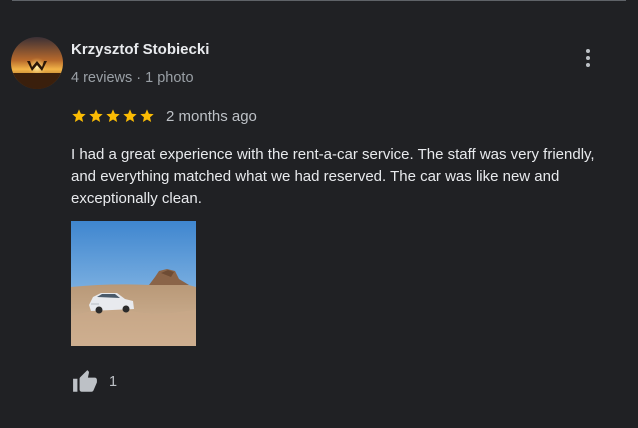  I want to click on like-row: 1, so click(94, 382).